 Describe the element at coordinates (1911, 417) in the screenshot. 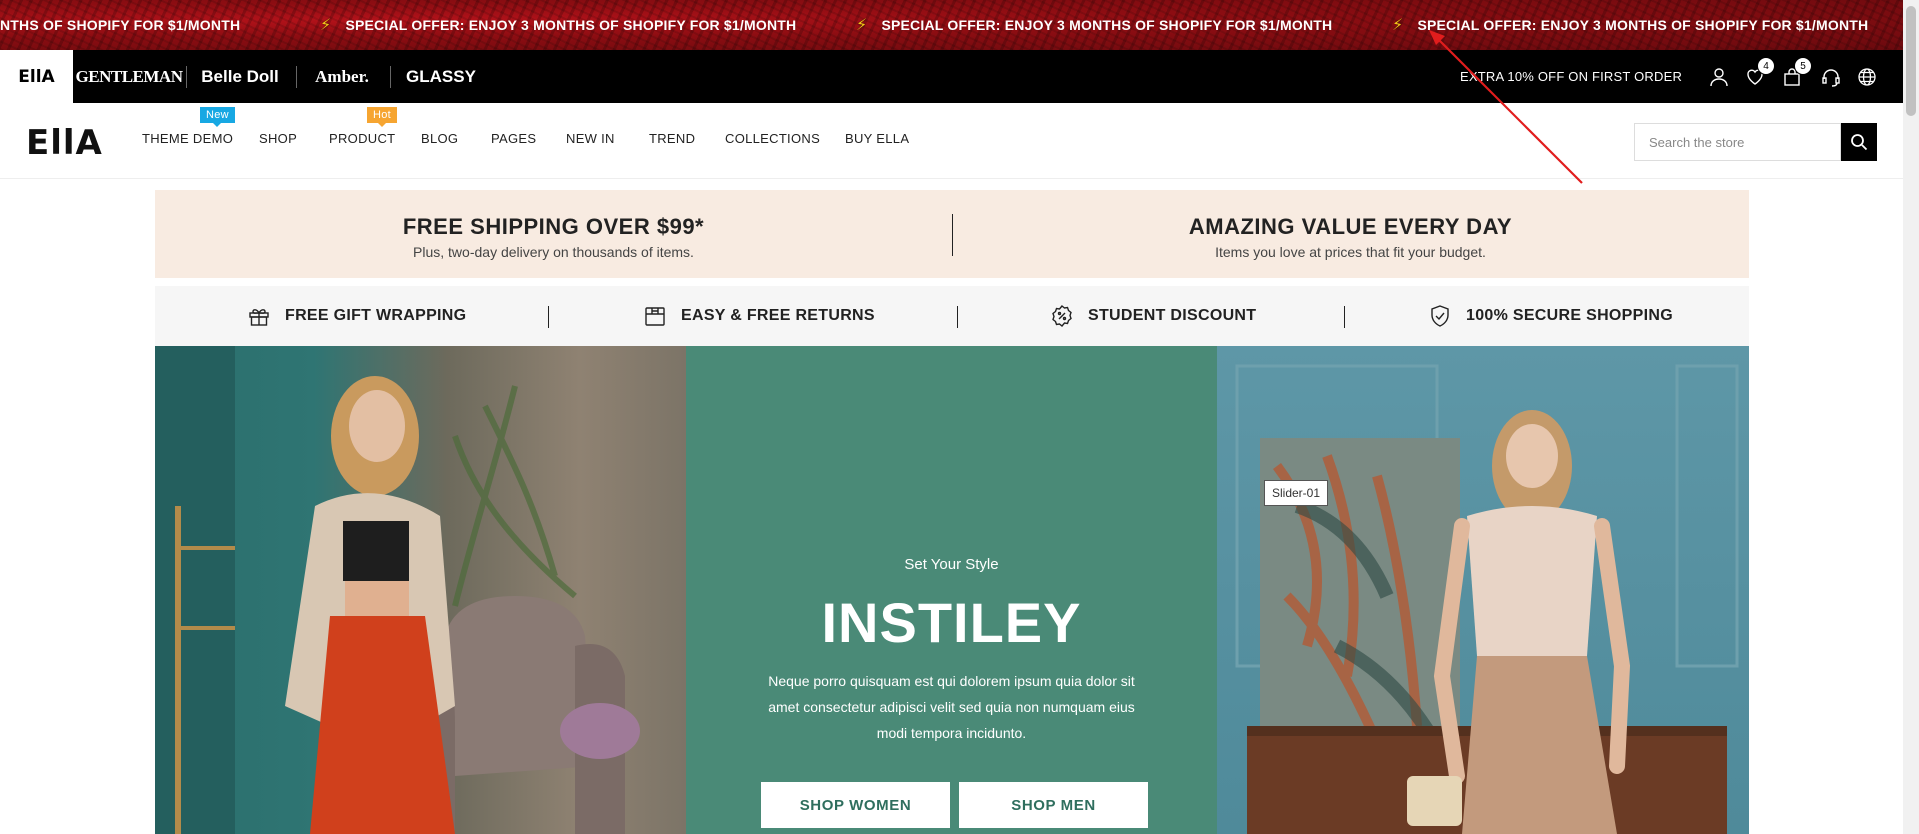

I see `page-scrollbar` at that location.